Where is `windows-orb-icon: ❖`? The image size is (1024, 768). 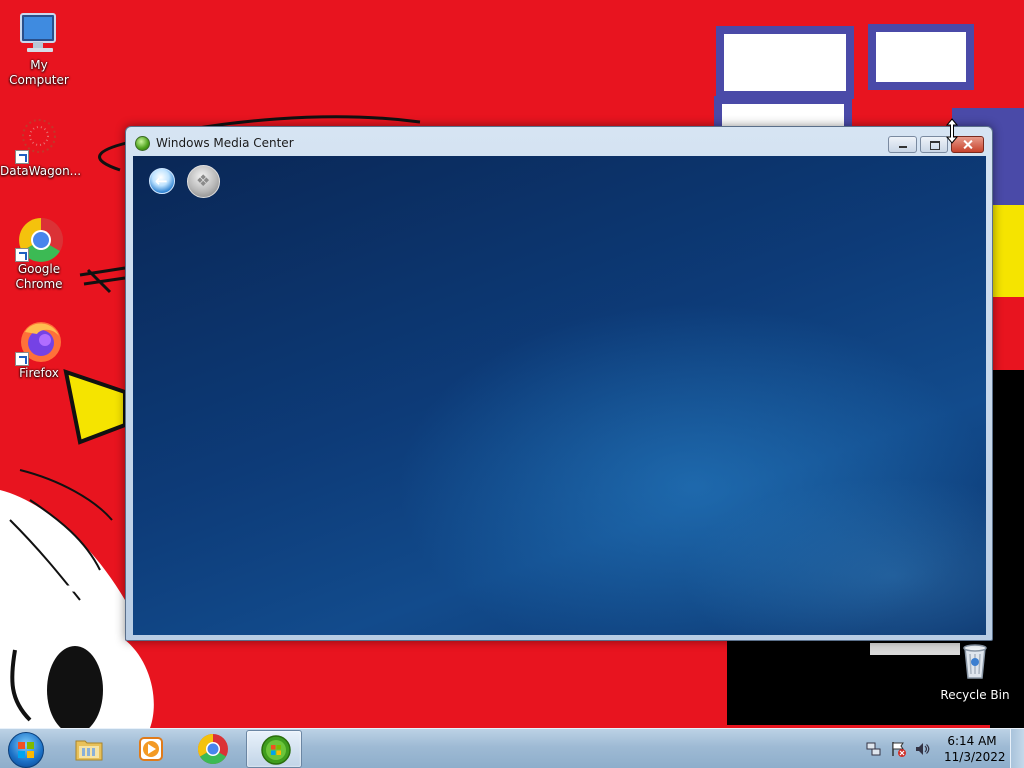
windows-orb-icon: ❖ is located at coordinates (203, 181).